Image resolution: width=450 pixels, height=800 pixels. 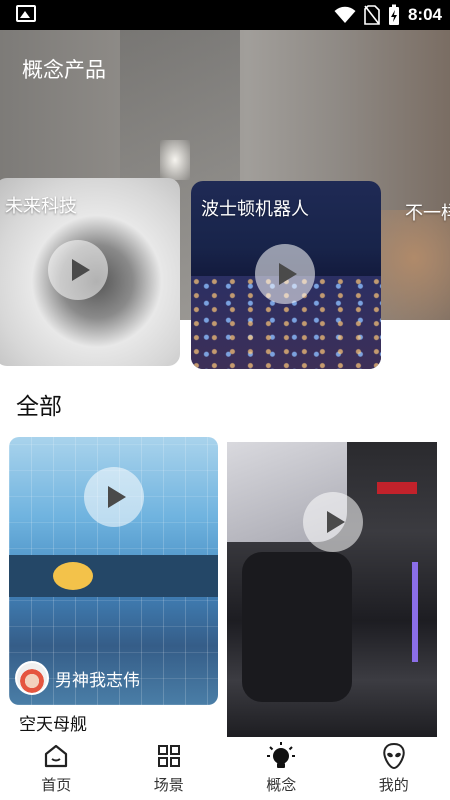 What do you see at coordinates (64, 70) in the screenshot?
I see `hero-title: 概念产品` at bounding box center [64, 70].